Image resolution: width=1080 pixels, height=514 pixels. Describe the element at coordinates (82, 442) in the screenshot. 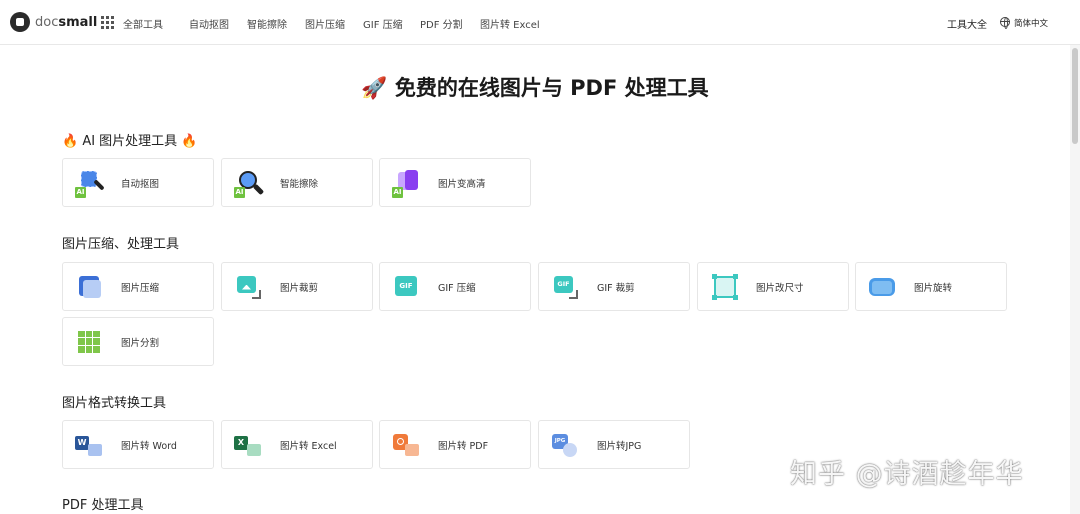

I see `word-letter: W` at that location.